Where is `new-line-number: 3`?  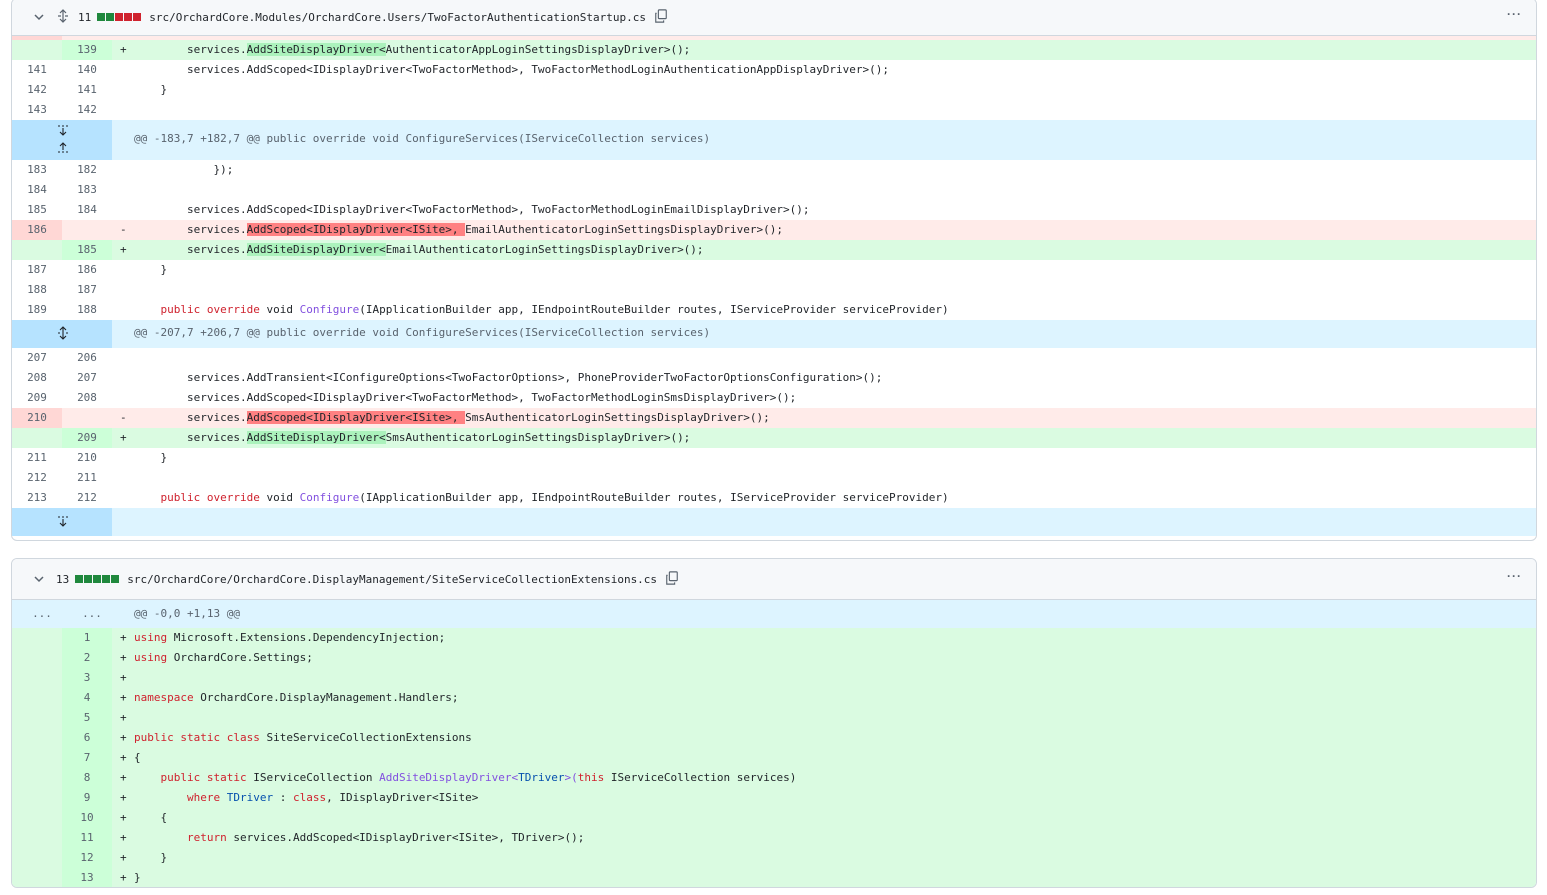 new-line-number: 3 is located at coordinates (87, 678).